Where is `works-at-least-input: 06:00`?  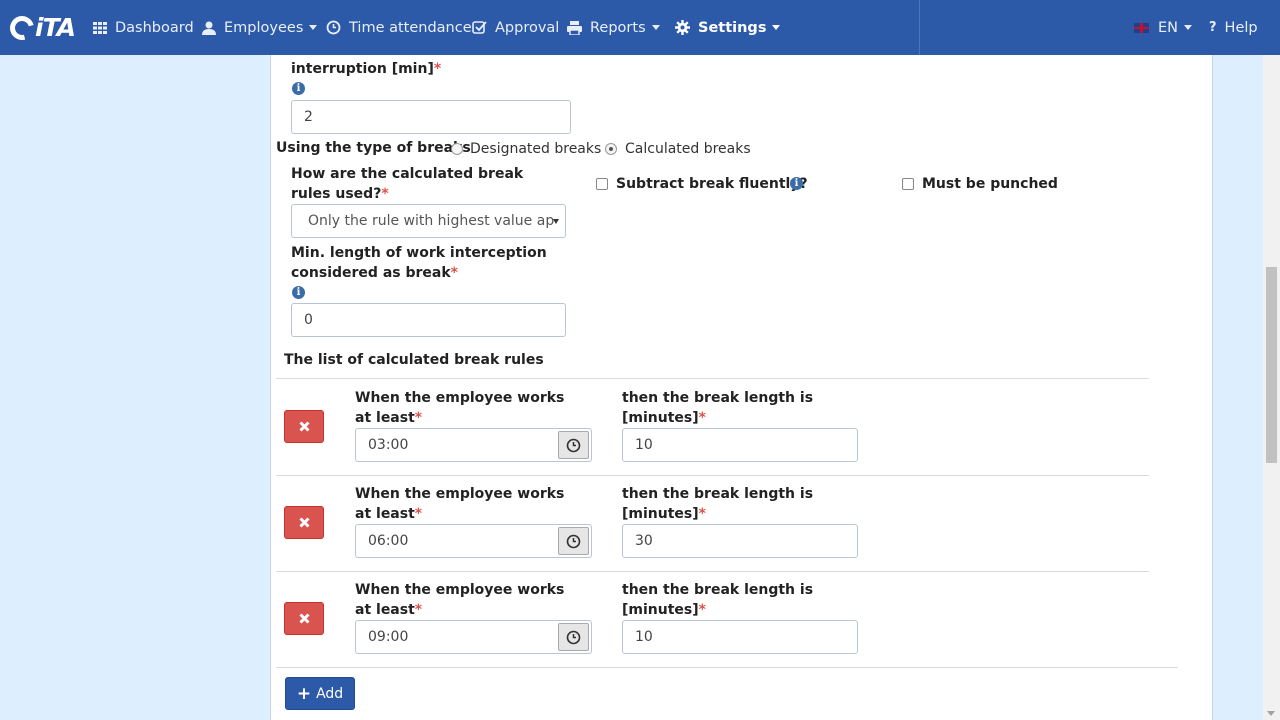
works-at-least-input: 06:00 is located at coordinates (473, 541).